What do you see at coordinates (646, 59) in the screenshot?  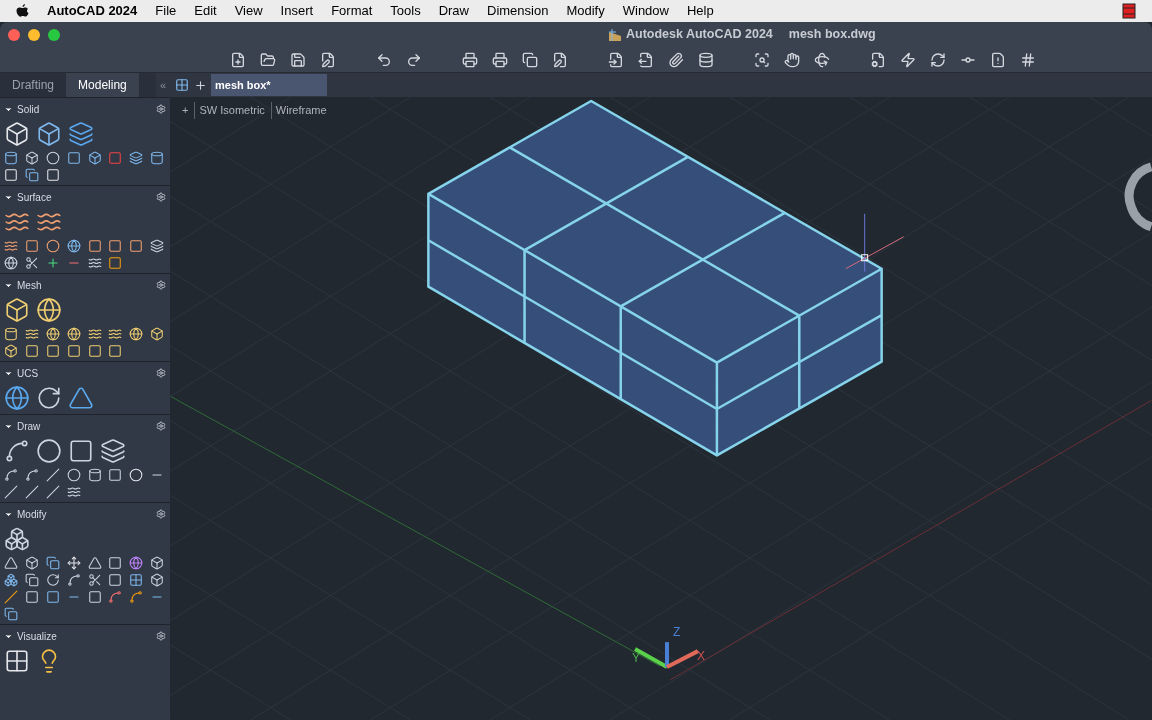 I see `file-export-icon` at bounding box center [646, 59].